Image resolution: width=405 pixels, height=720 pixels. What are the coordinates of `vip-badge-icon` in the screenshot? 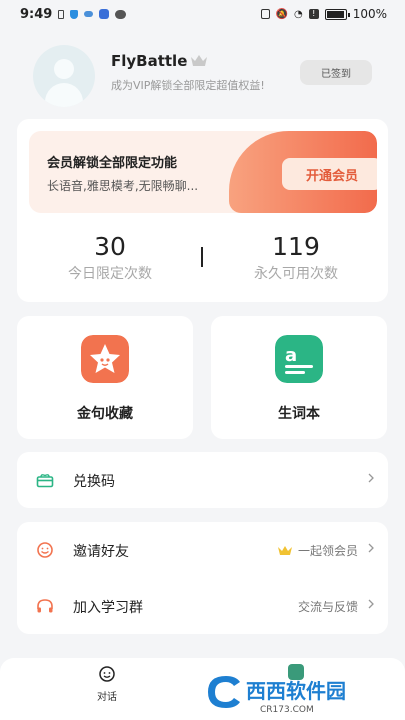 It's located at (284, 550).